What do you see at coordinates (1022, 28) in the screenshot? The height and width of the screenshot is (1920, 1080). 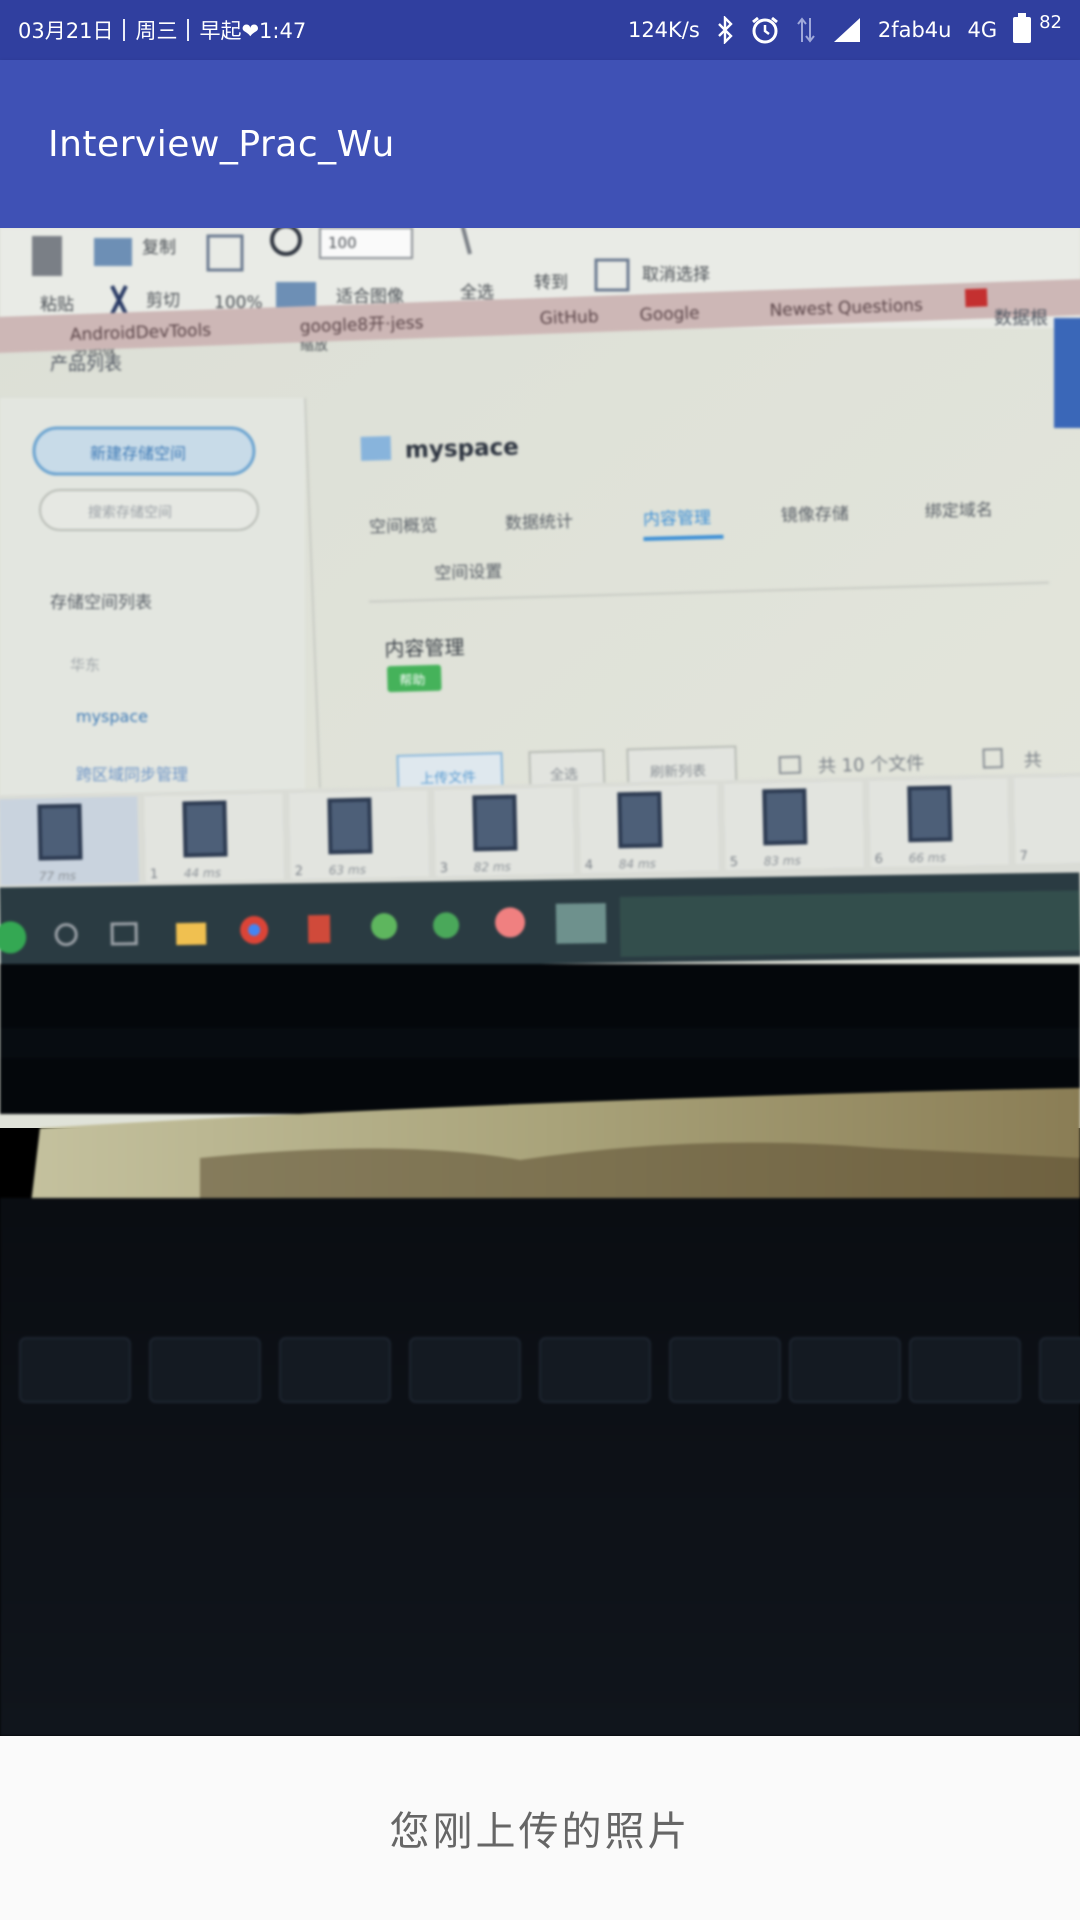 I see `battery-icon` at bounding box center [1022, 28].